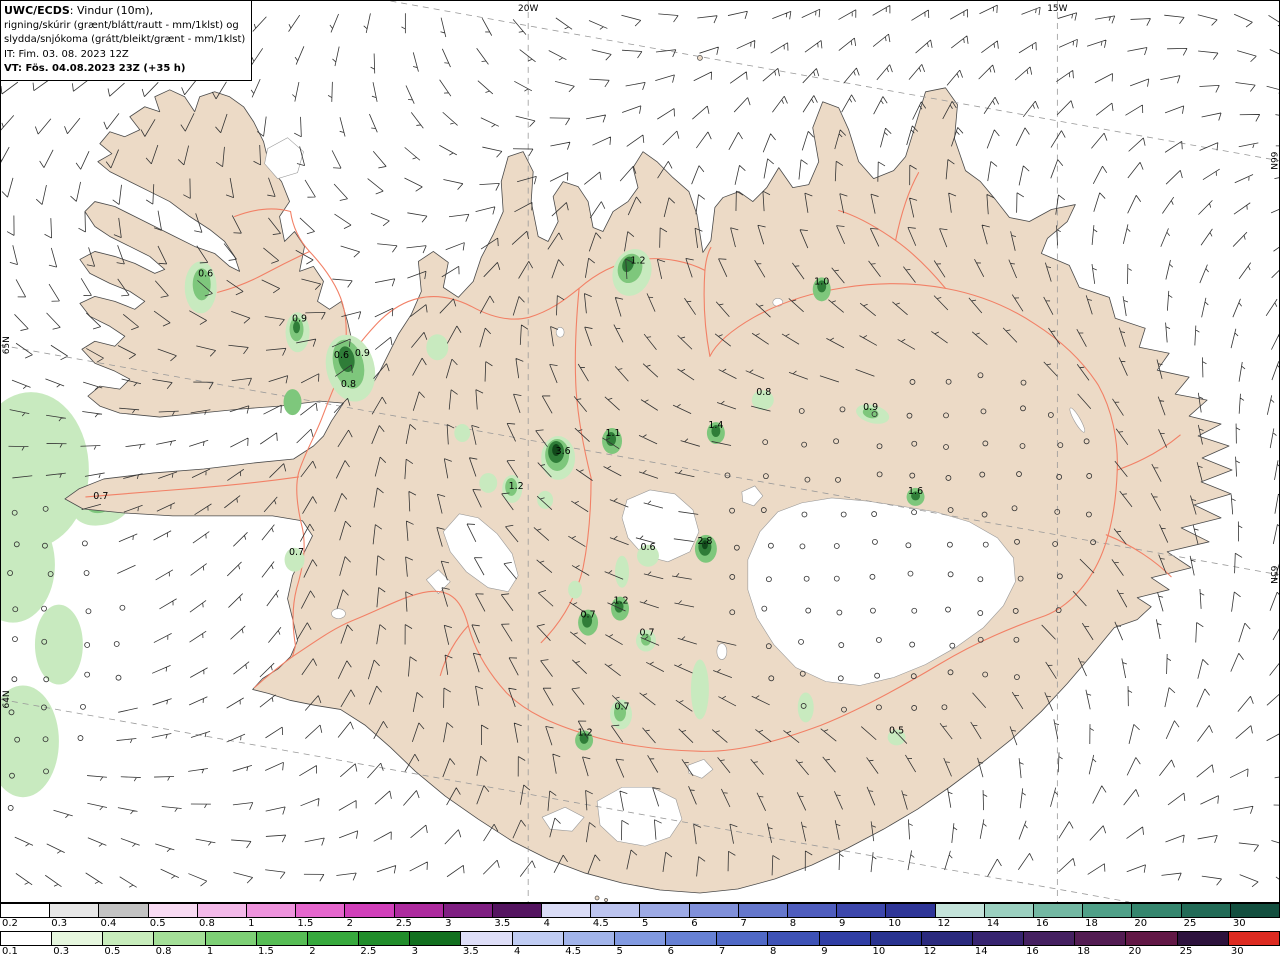 This screenshot has height=960, width=1280. Describe the element at coordinates (1141, 923) in the screenshot. I see `sleet-tick-label: 20` at that location.